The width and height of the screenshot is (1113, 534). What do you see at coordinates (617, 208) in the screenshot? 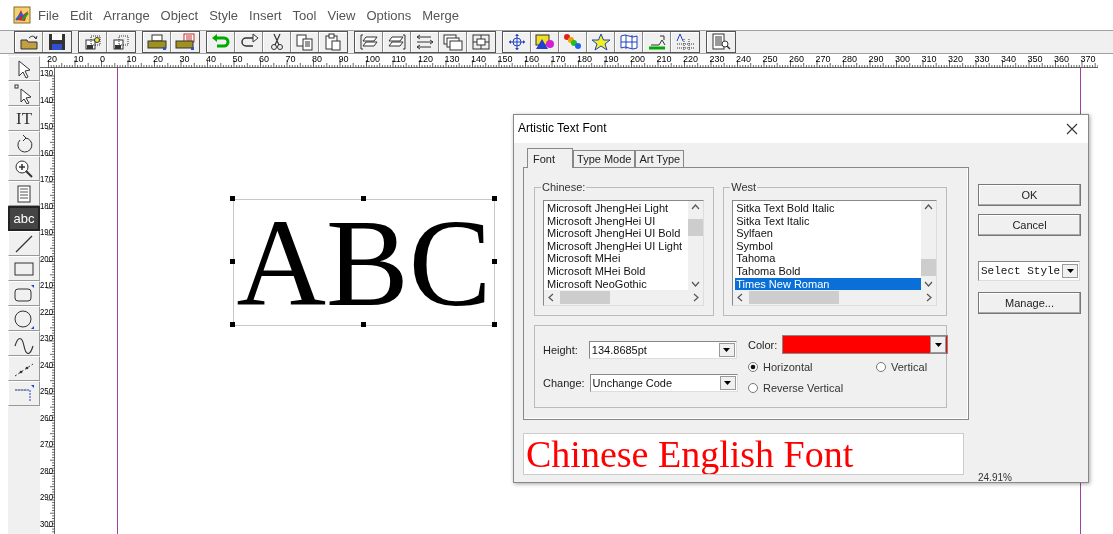
I see `list-item: Microsoft JhengHei Light` at bounding box center [617, 208].